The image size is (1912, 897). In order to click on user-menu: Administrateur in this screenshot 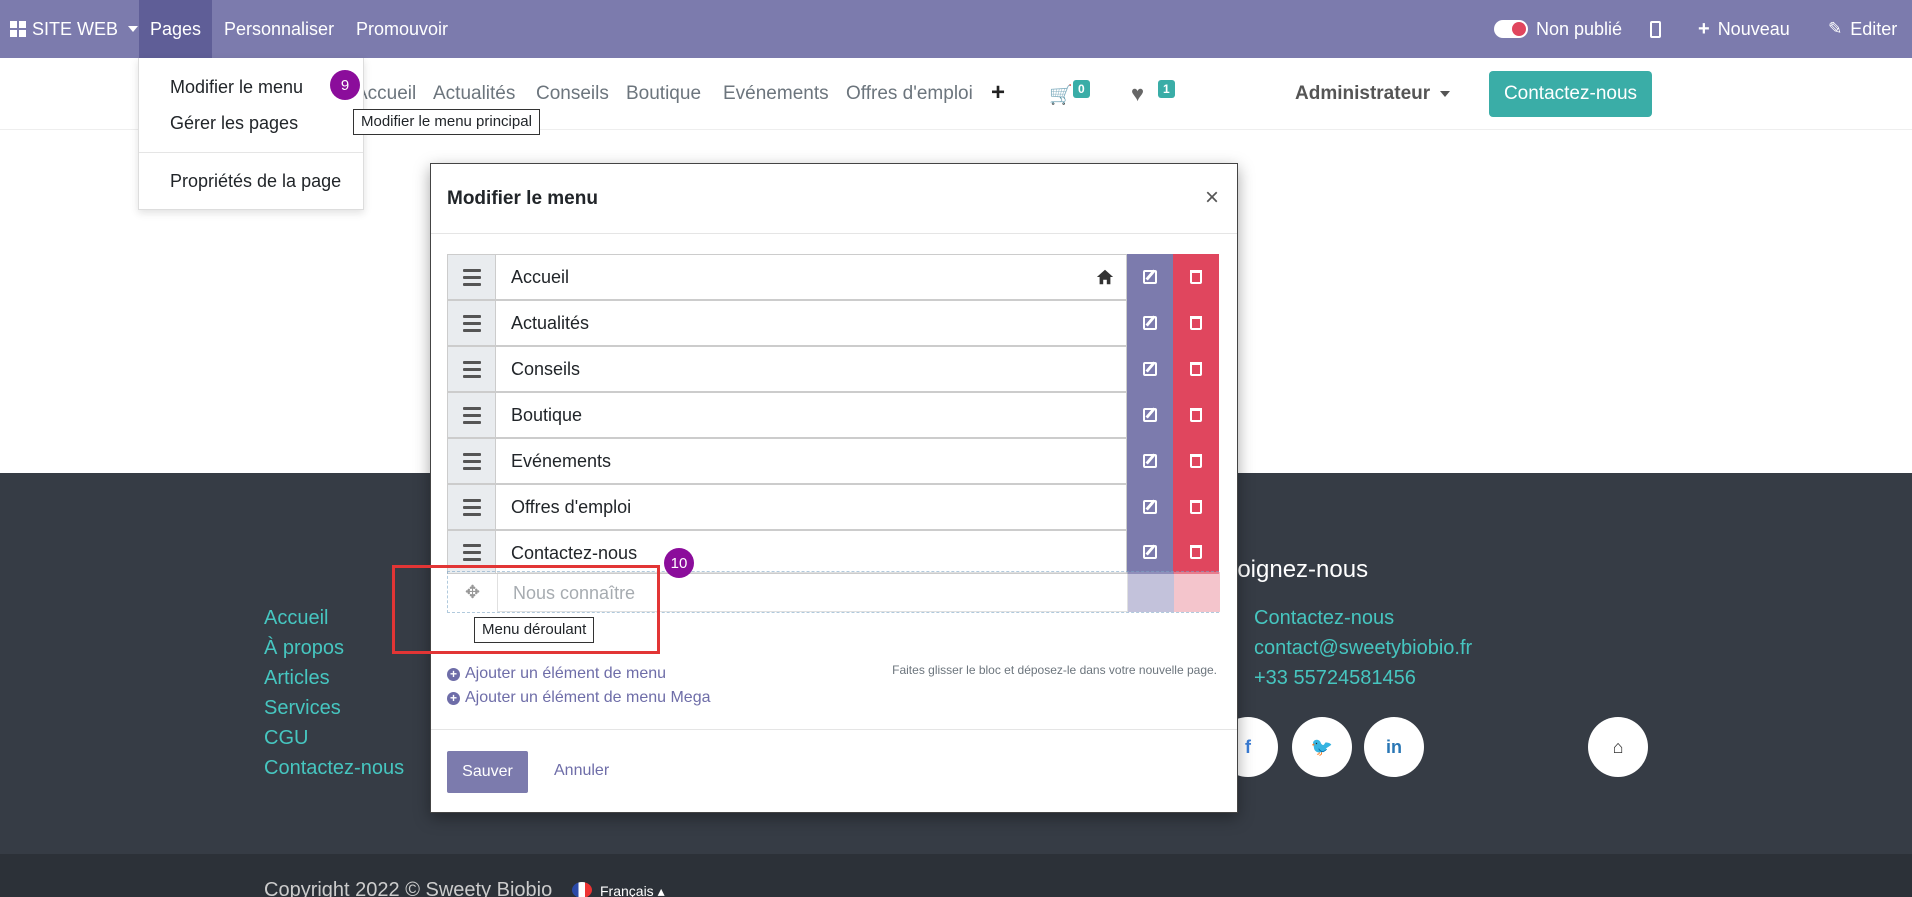, I will do `click(1373, 94)`.